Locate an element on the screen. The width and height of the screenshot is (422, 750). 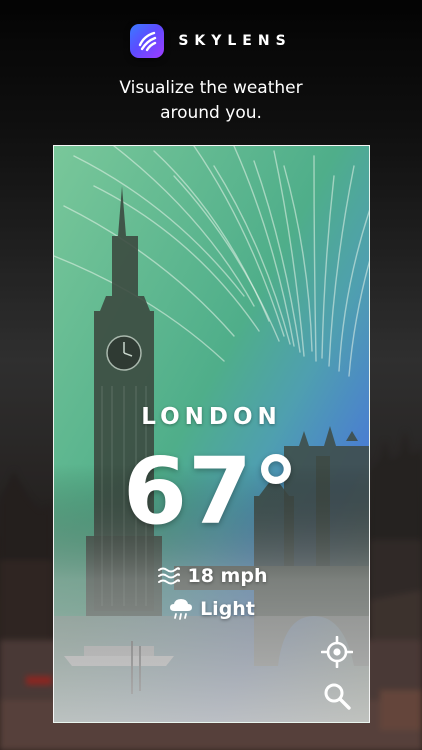
wind-icon is located at coordinates (169, 576).